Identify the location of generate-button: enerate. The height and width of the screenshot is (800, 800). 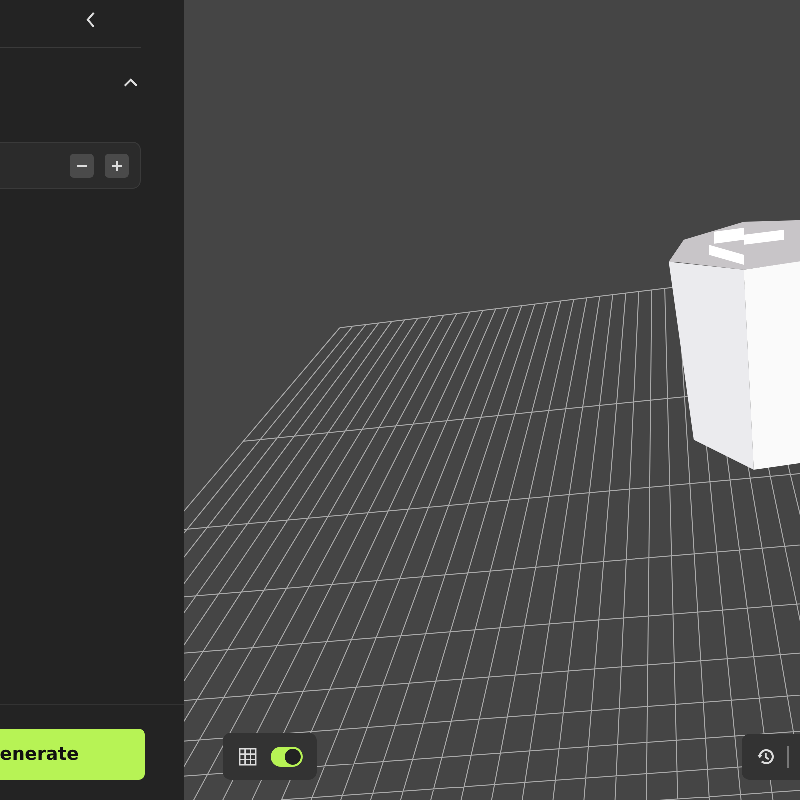
(72, 754).